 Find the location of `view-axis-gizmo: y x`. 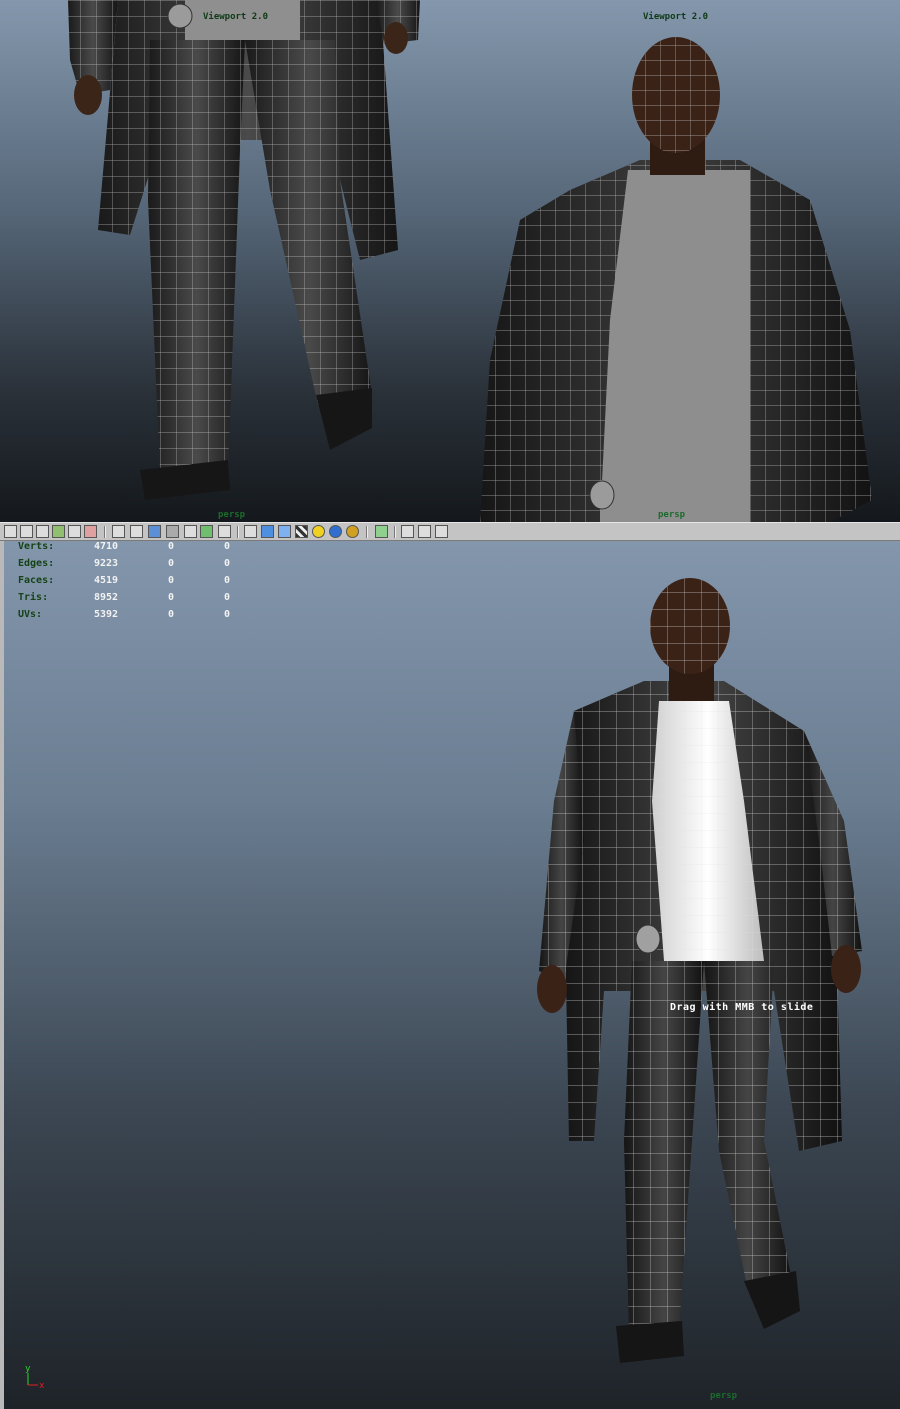

view-axis-gizmo: y x is located at coordinates (35, 1377).